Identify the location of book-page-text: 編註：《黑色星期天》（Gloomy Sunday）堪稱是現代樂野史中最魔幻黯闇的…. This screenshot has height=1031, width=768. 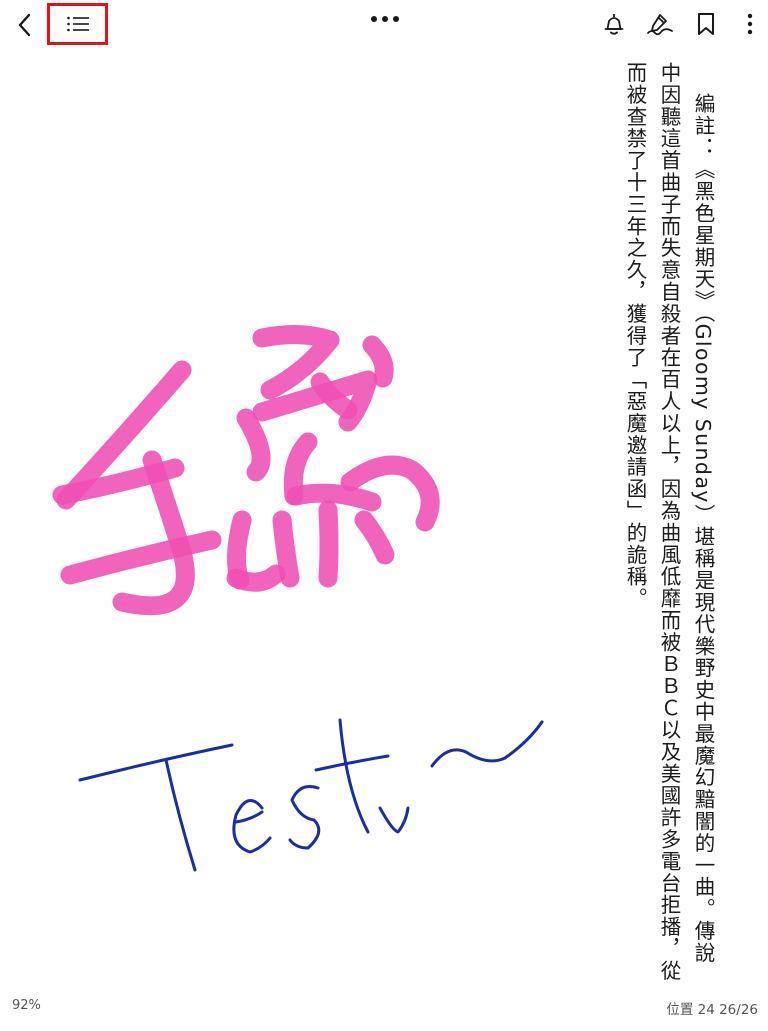
(669, 522).